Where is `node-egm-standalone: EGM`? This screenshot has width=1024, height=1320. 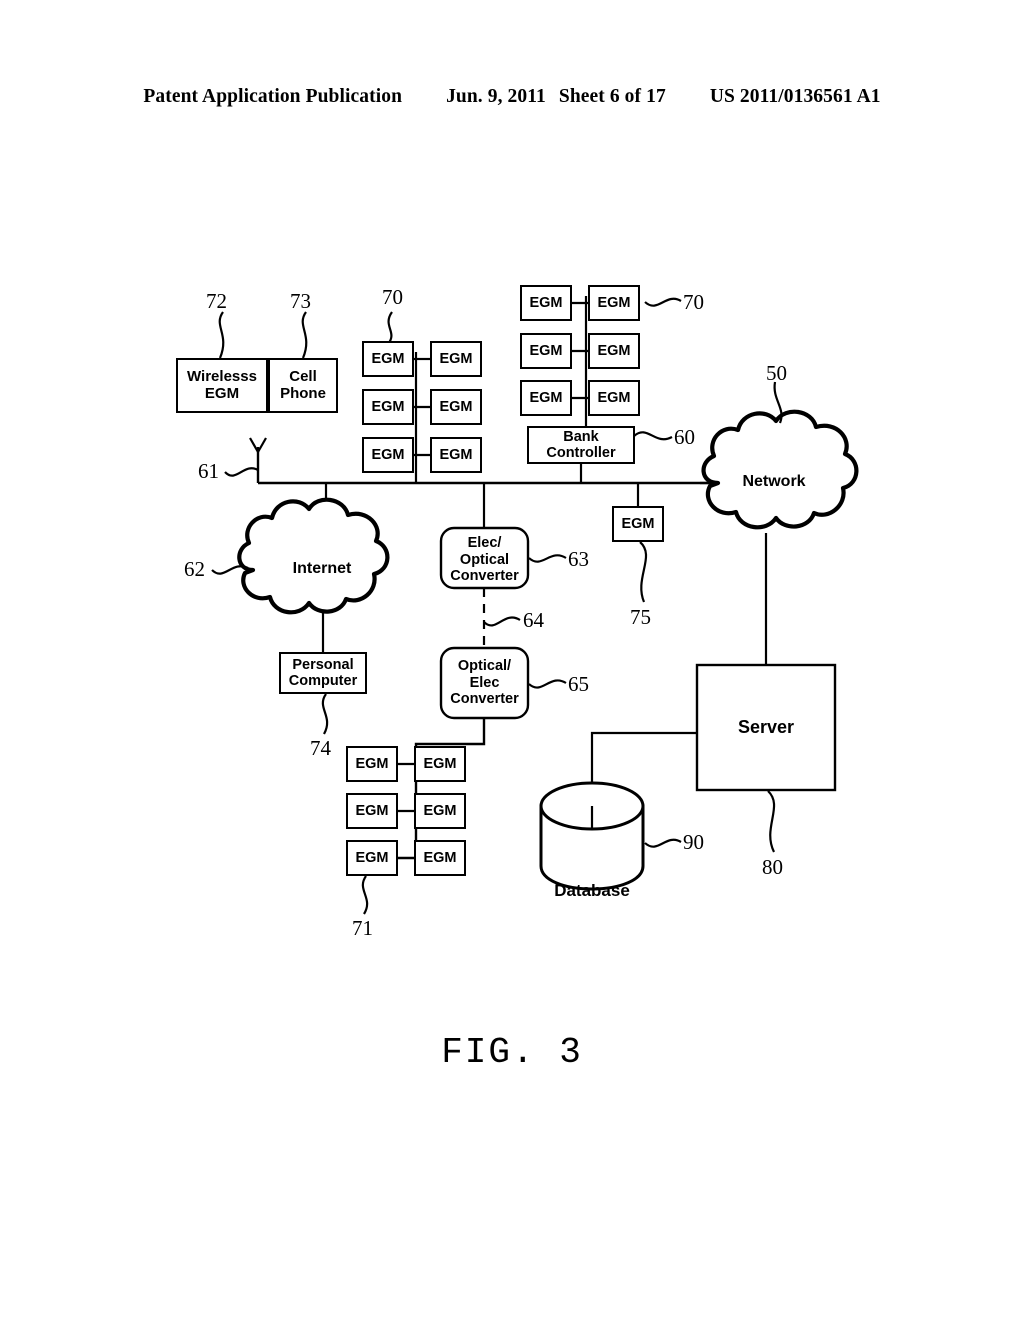 node-egm-standalone: EGM is located at coordinates (638, 524).